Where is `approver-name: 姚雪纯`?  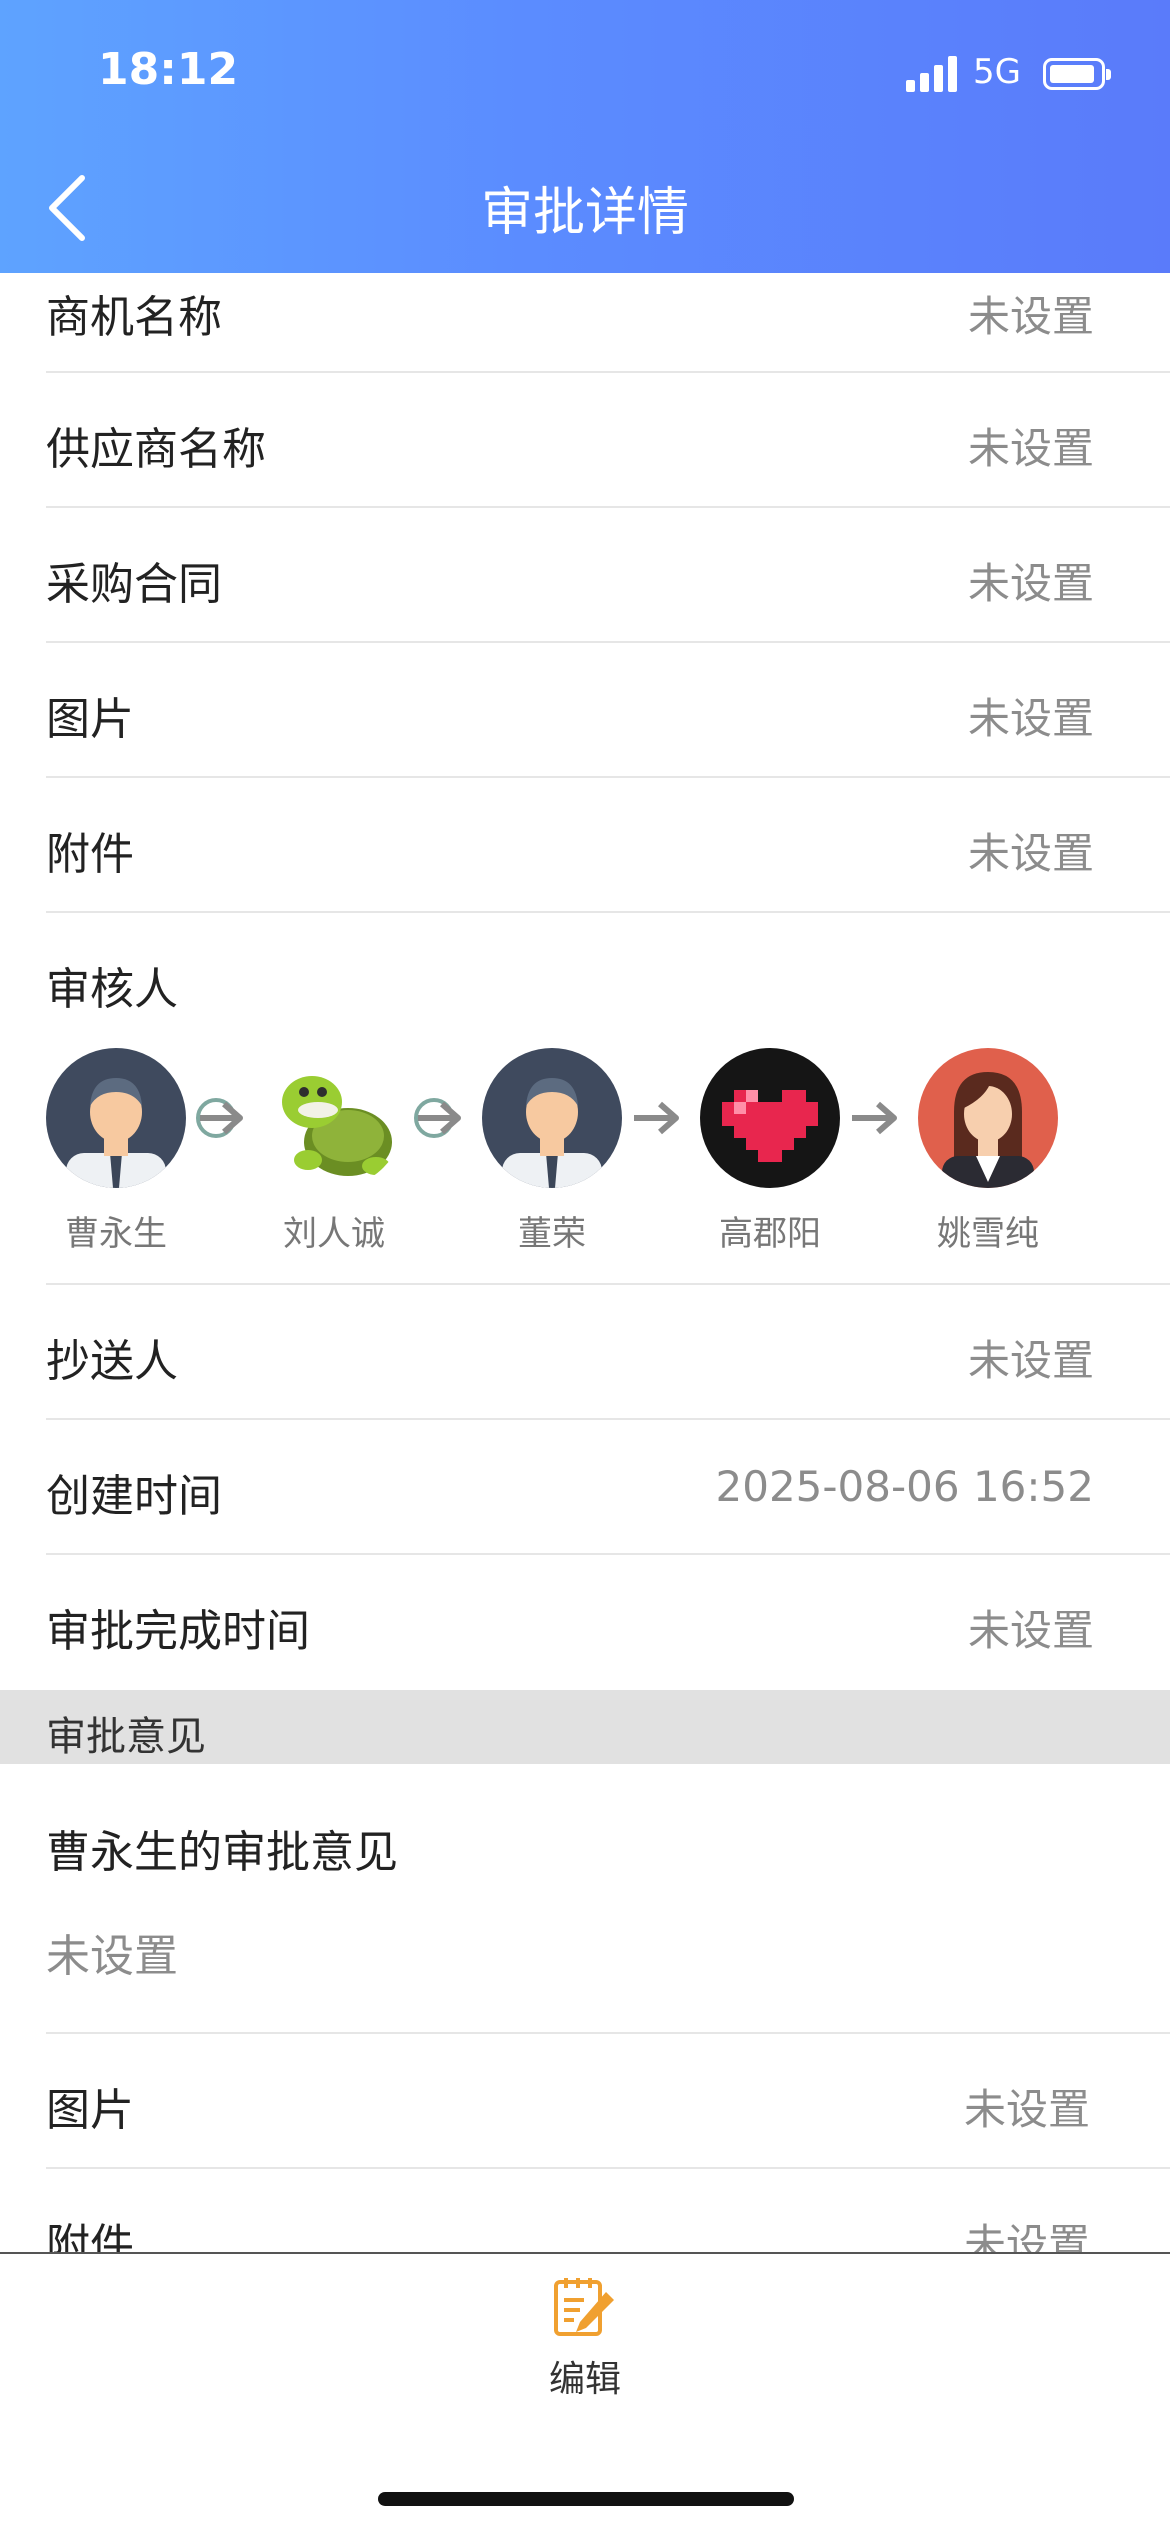
approver-name: 姚雪纯 is located at coordinates (988, 1234).